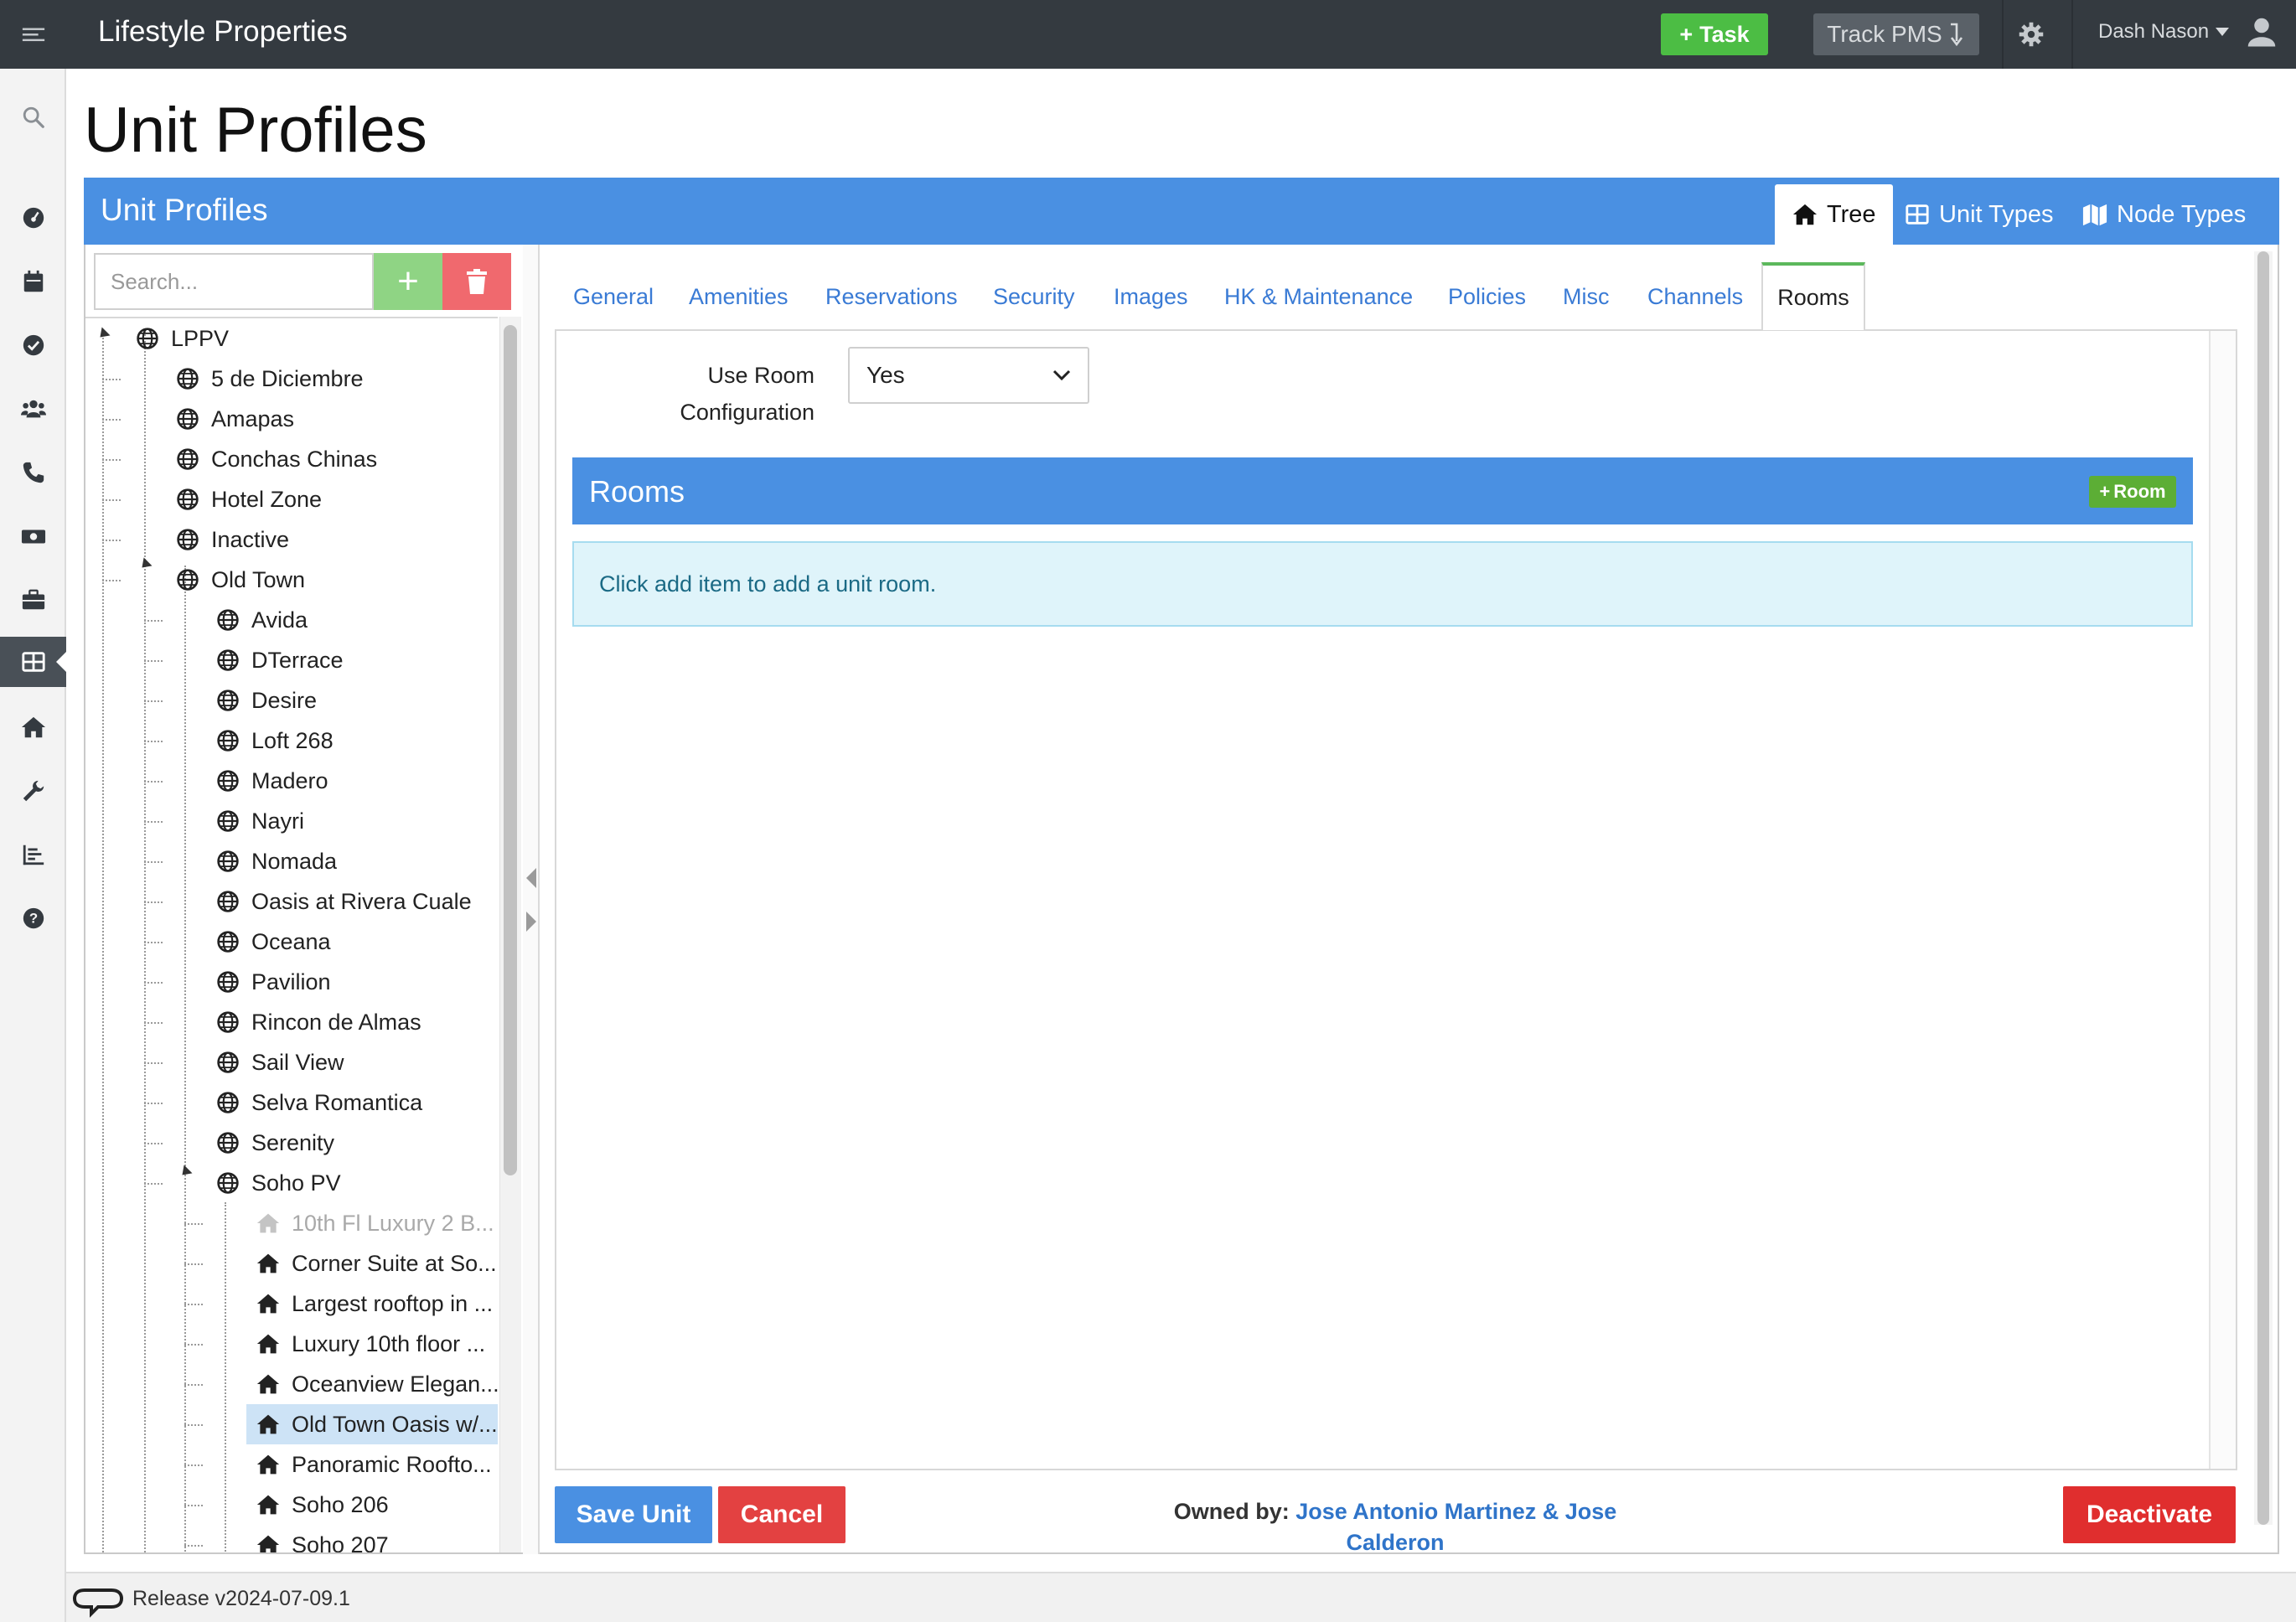  Describe the element at coordinates (1319, 296) in the screenshot. I see `tab-hk-maintenance: HK & Maintenance` at that location.